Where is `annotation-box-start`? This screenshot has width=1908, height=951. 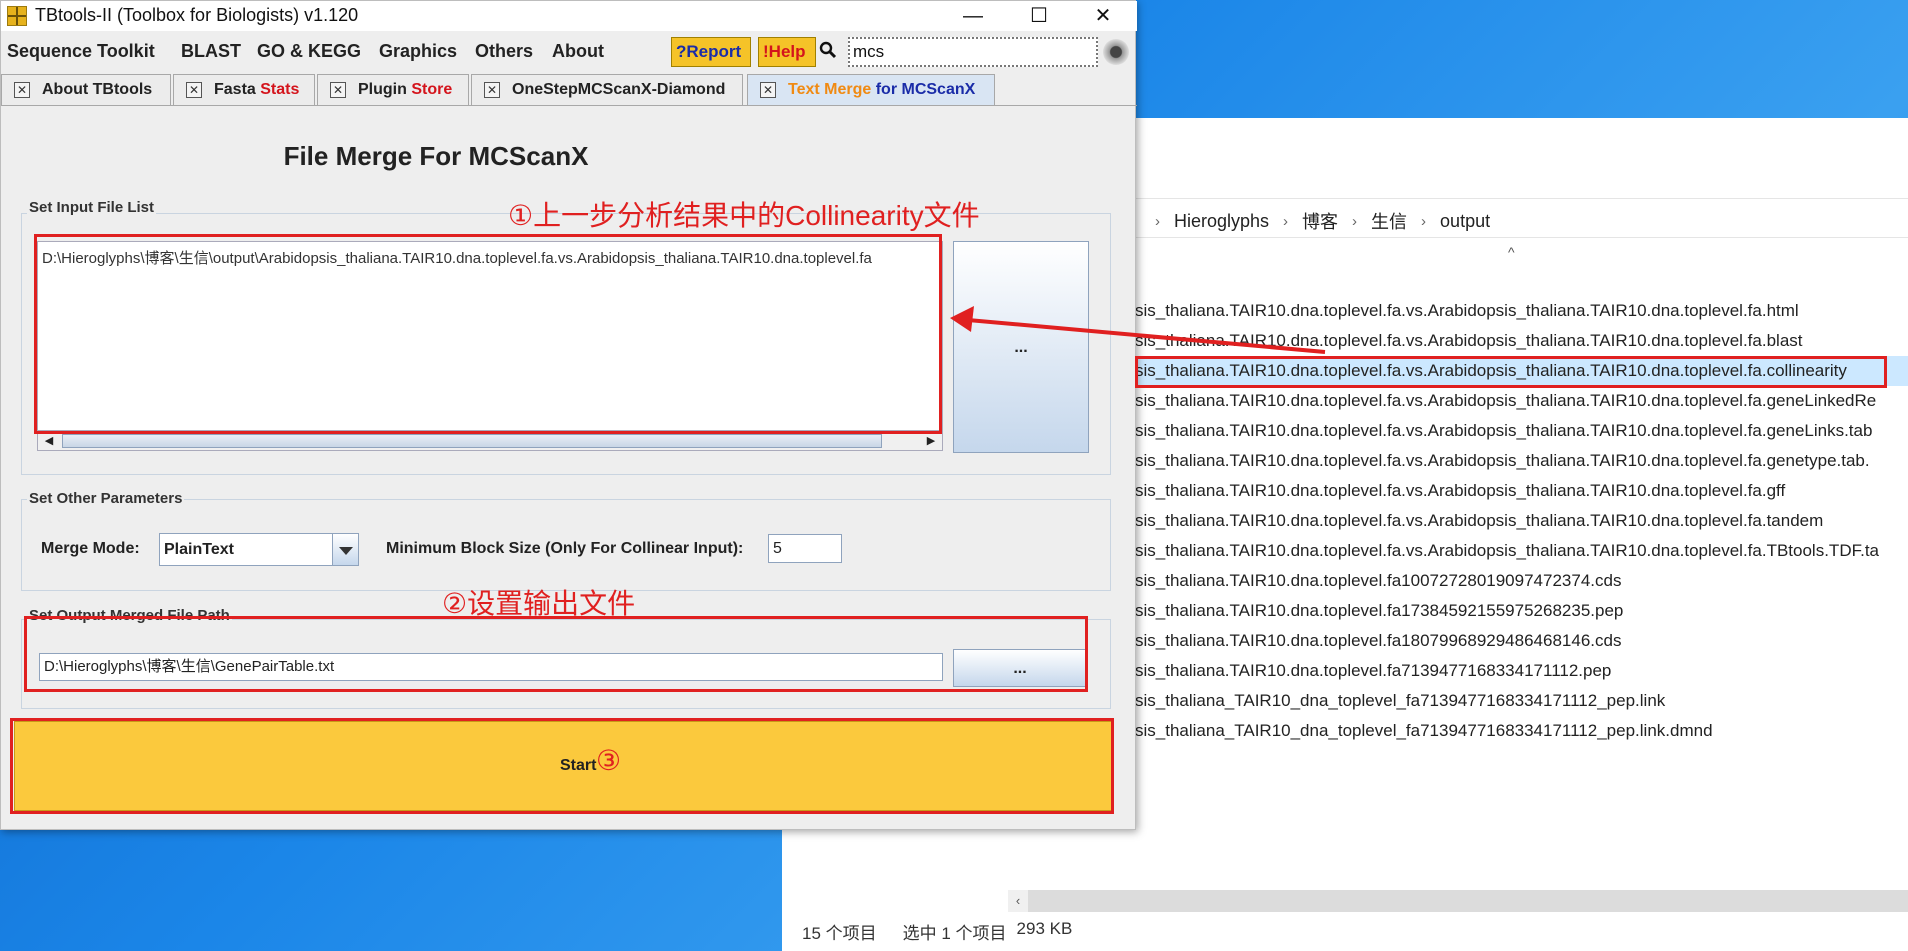
annotation-box-start is located at coordinates (562, 766).